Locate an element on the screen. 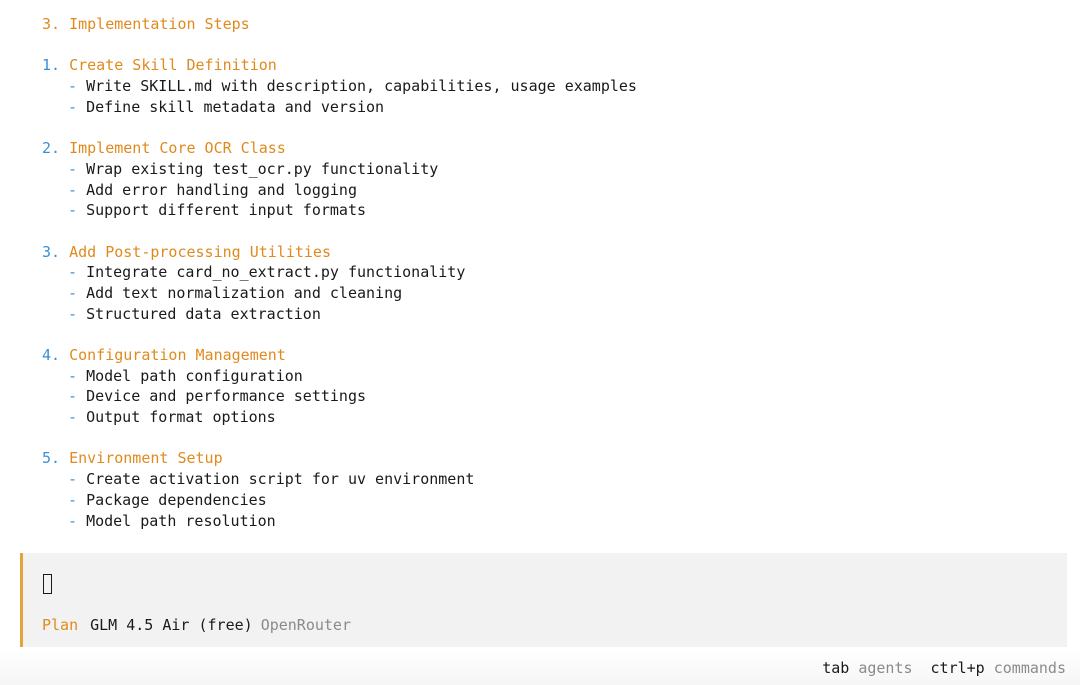  step-title: Implement Core OCR Class is located at coordinates (177, 148).